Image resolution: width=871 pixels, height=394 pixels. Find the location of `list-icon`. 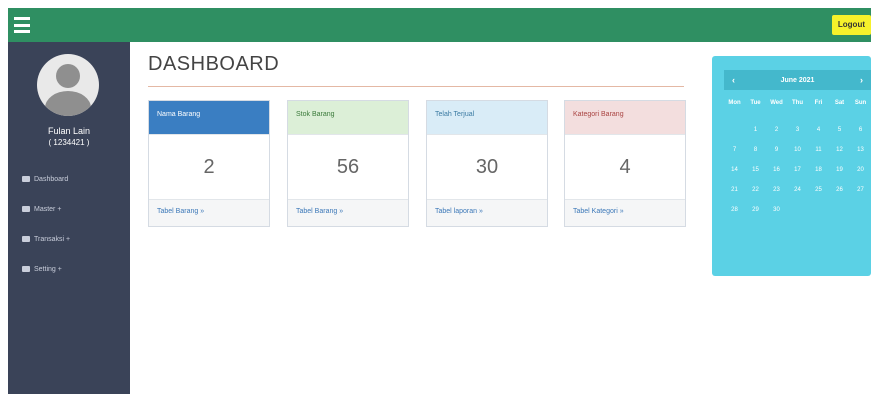

list-icon is located at coordinates (26, 209).